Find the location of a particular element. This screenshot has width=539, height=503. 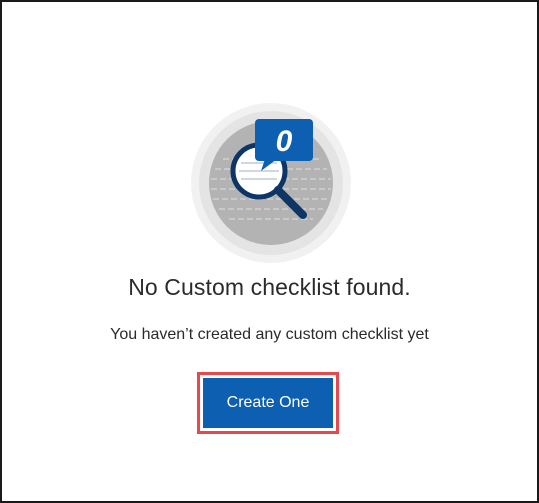

empty-illustration: 0 is located at coordinates (271, 183).